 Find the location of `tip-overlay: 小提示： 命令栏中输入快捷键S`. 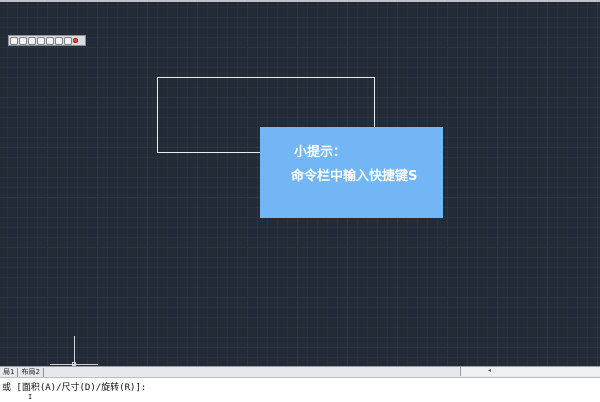

tip-overlay: 小提示： 命令栏中输入快捷键S is located at coordinates (351, 172).